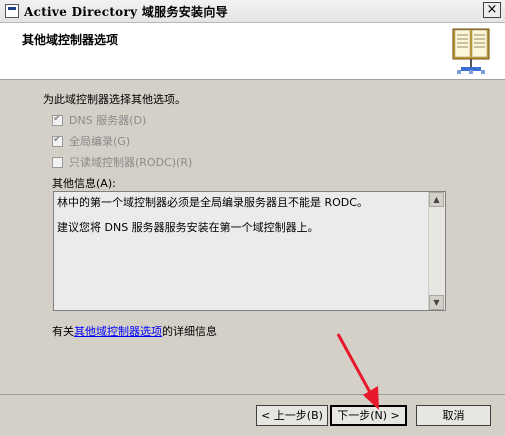 The image size is (505, 436). What do you see at coordinates (100, 141) in the screenshot?
I see `global-catalog-label: 全局编录(G)` at bounding box center [100, 141].